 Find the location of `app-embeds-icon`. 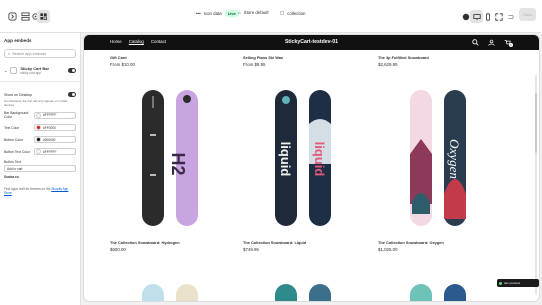

app-embeds-icon is located at coordinates (43, 16).